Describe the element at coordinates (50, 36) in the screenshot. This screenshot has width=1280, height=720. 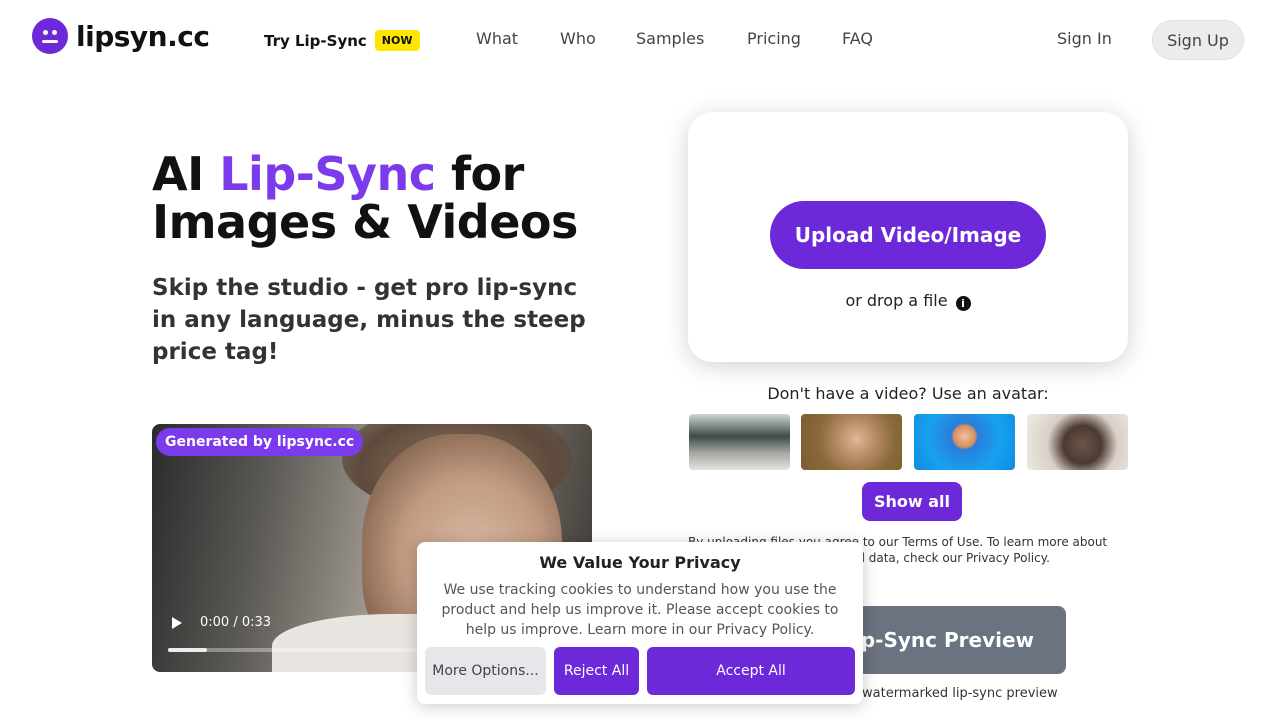
I see `smiley-logo-icon` at that location.